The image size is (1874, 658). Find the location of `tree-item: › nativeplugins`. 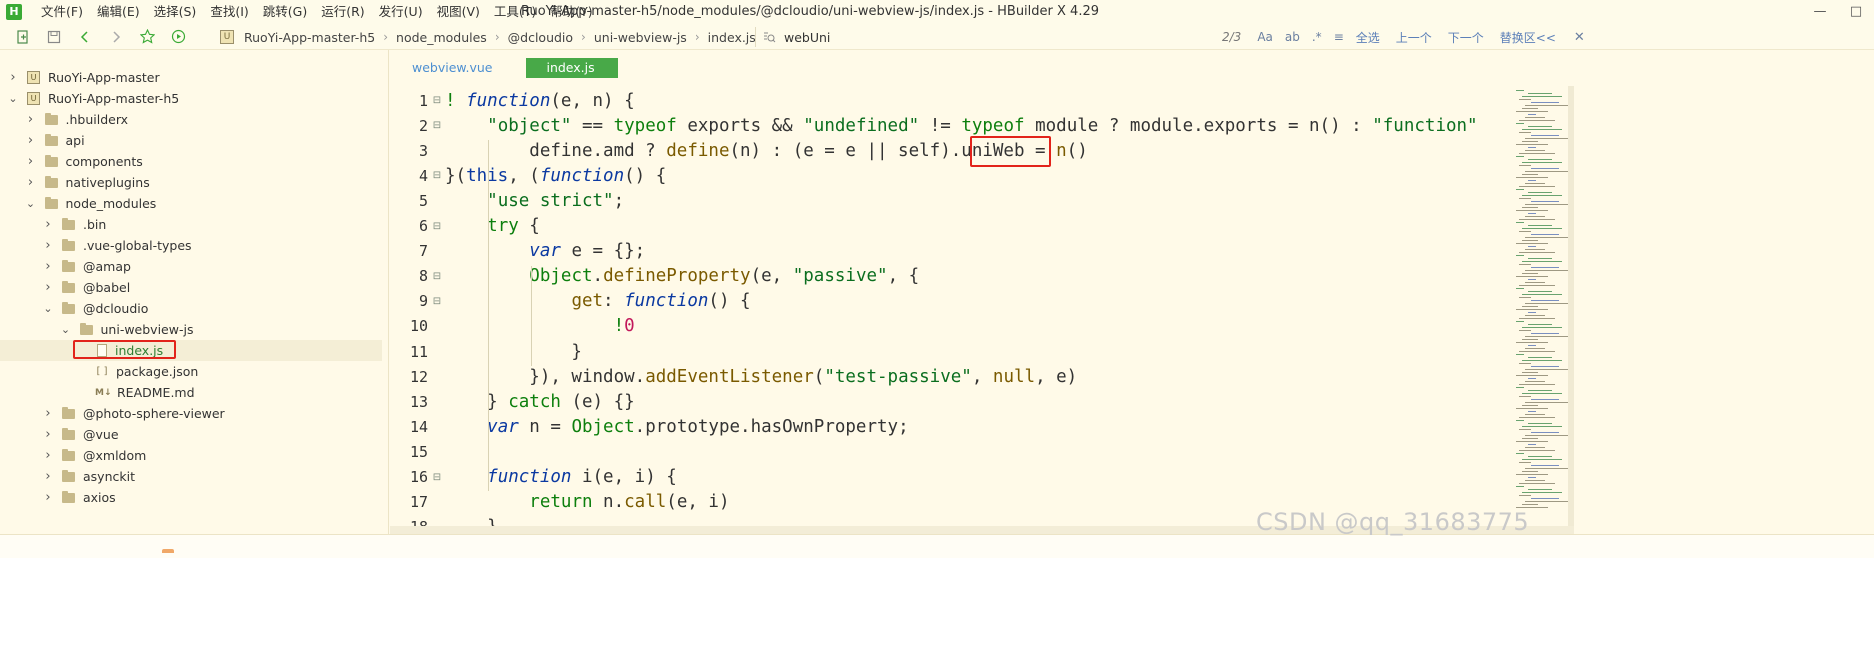

tree-item: › nativeplugins is located at coordinates (191, 182).